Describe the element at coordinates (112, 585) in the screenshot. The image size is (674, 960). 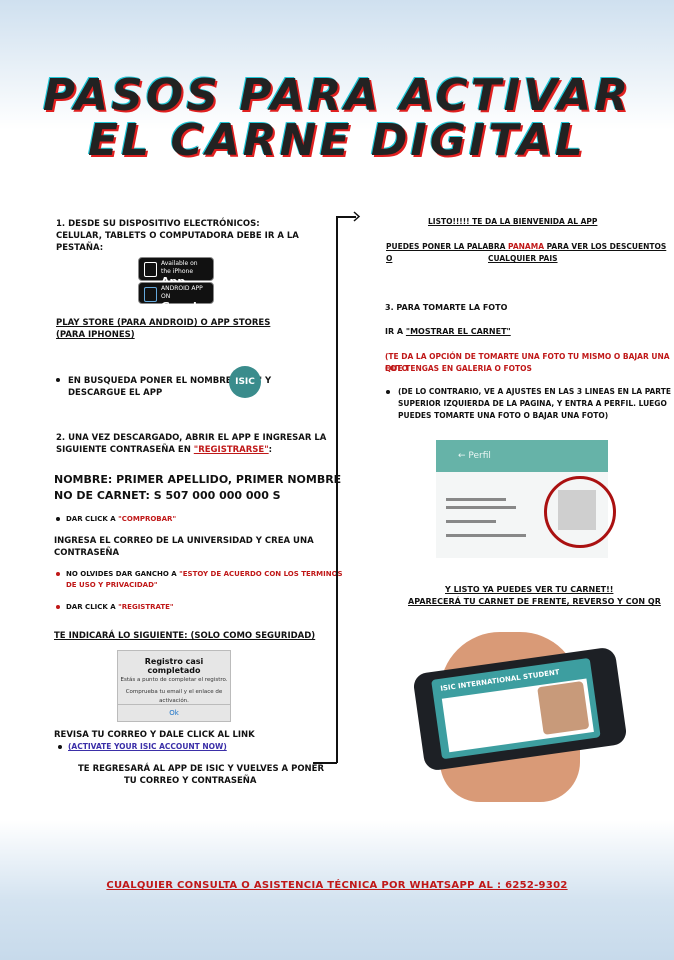
I see `gancho-b: DE USO Y PRIVACIDAD"` at that location.